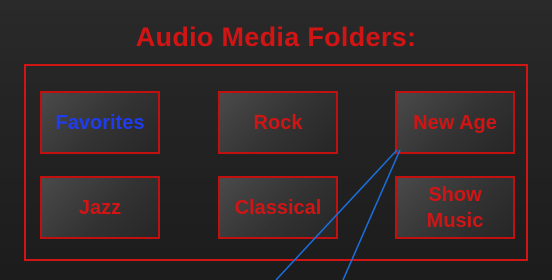  Describe the element at coordinates (100, 122) in the screenshot. I see `folder-button-favorites: Favorites` at that location.